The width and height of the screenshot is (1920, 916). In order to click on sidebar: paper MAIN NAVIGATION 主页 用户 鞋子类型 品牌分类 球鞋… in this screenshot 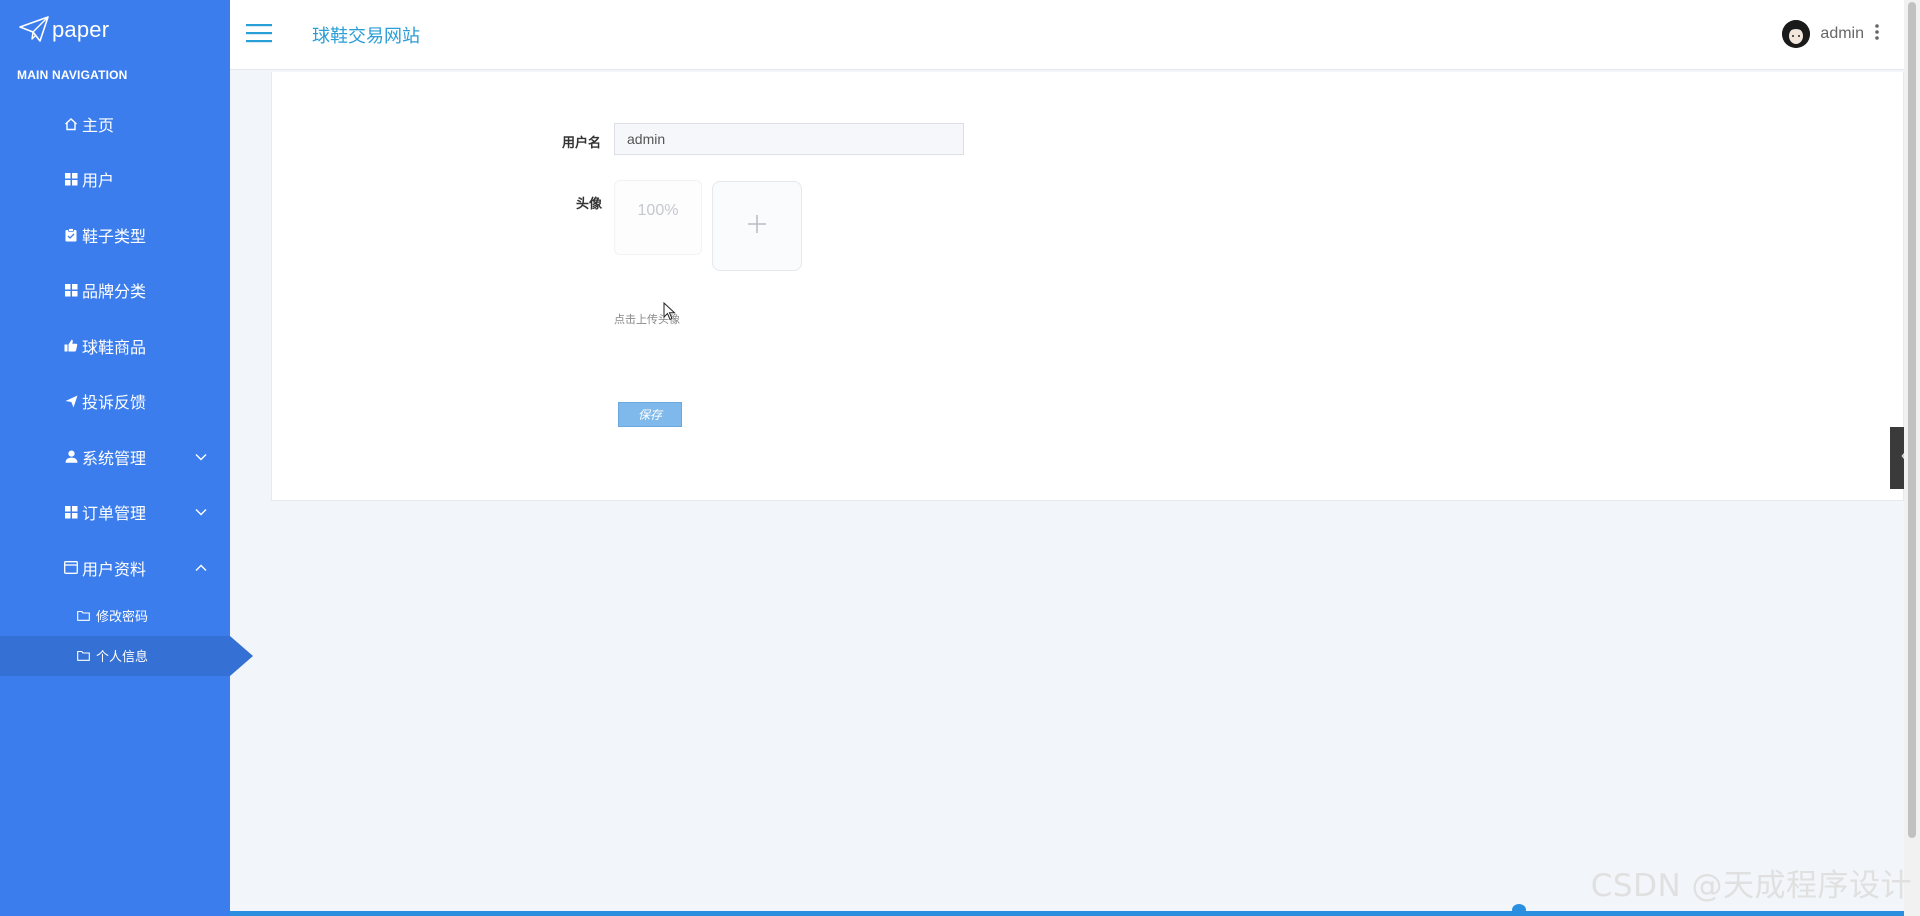, I will do `click(126, 458)`.